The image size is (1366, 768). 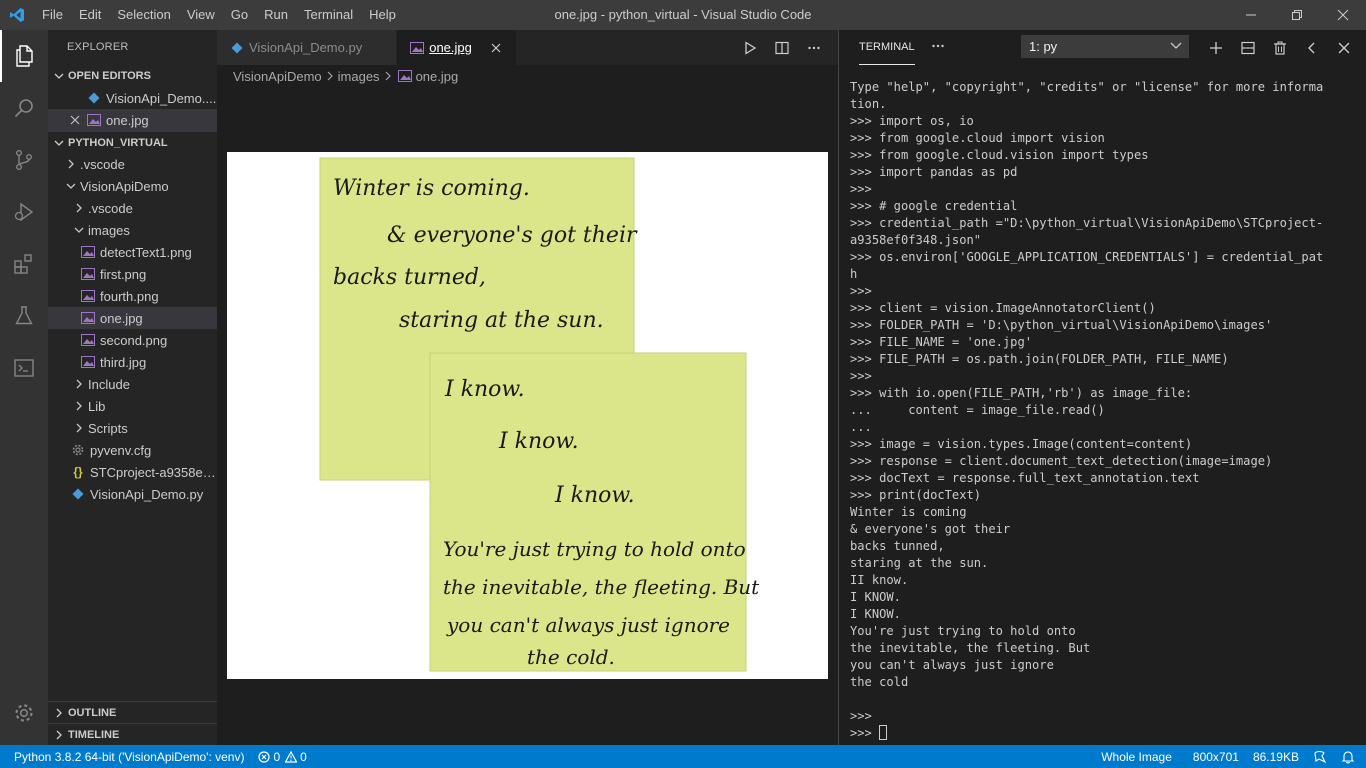 What do you see at coordinates (527, 76) in the screenshot?
I see `breadcrumb: VisionApiDemo images one.jpg` at bounding box center [527, 76].